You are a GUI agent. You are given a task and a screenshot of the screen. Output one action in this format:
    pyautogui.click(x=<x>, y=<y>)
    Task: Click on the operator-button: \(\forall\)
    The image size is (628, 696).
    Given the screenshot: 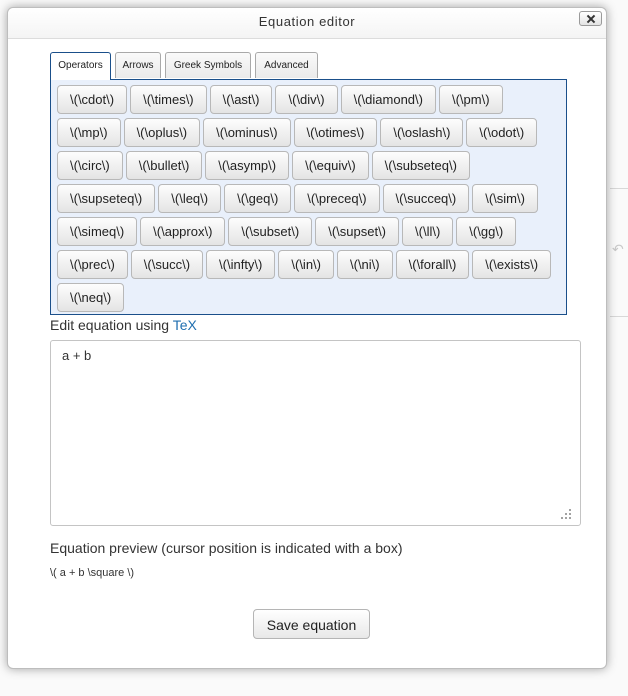 What is the action you would take?
    pyautogui.click(x=432, y=264)
    